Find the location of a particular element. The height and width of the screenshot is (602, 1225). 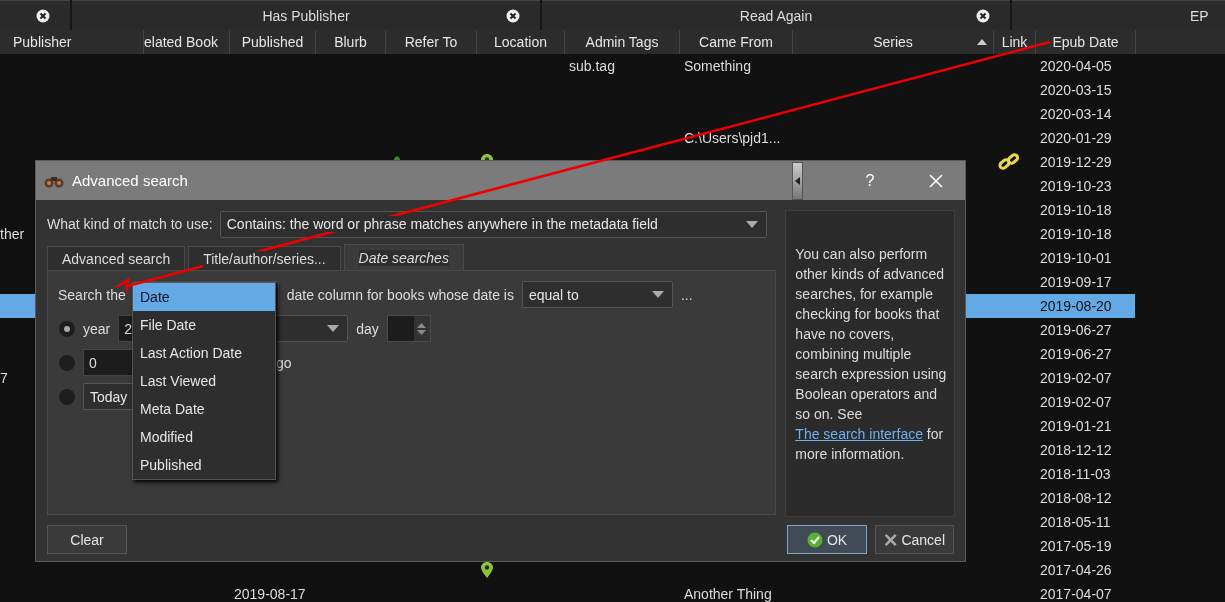

table-cell: 2019-08-17 is located at coordinates (270, 594).